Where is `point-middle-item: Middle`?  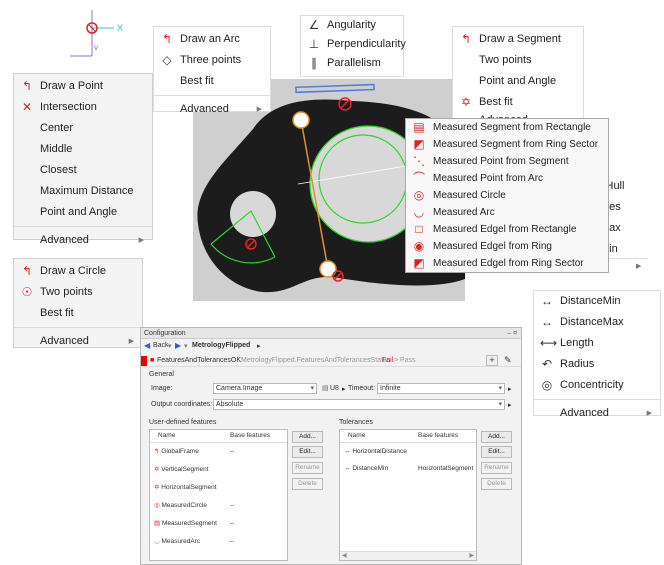 point-middle-item: Middle is located at coordinates (83, 149).